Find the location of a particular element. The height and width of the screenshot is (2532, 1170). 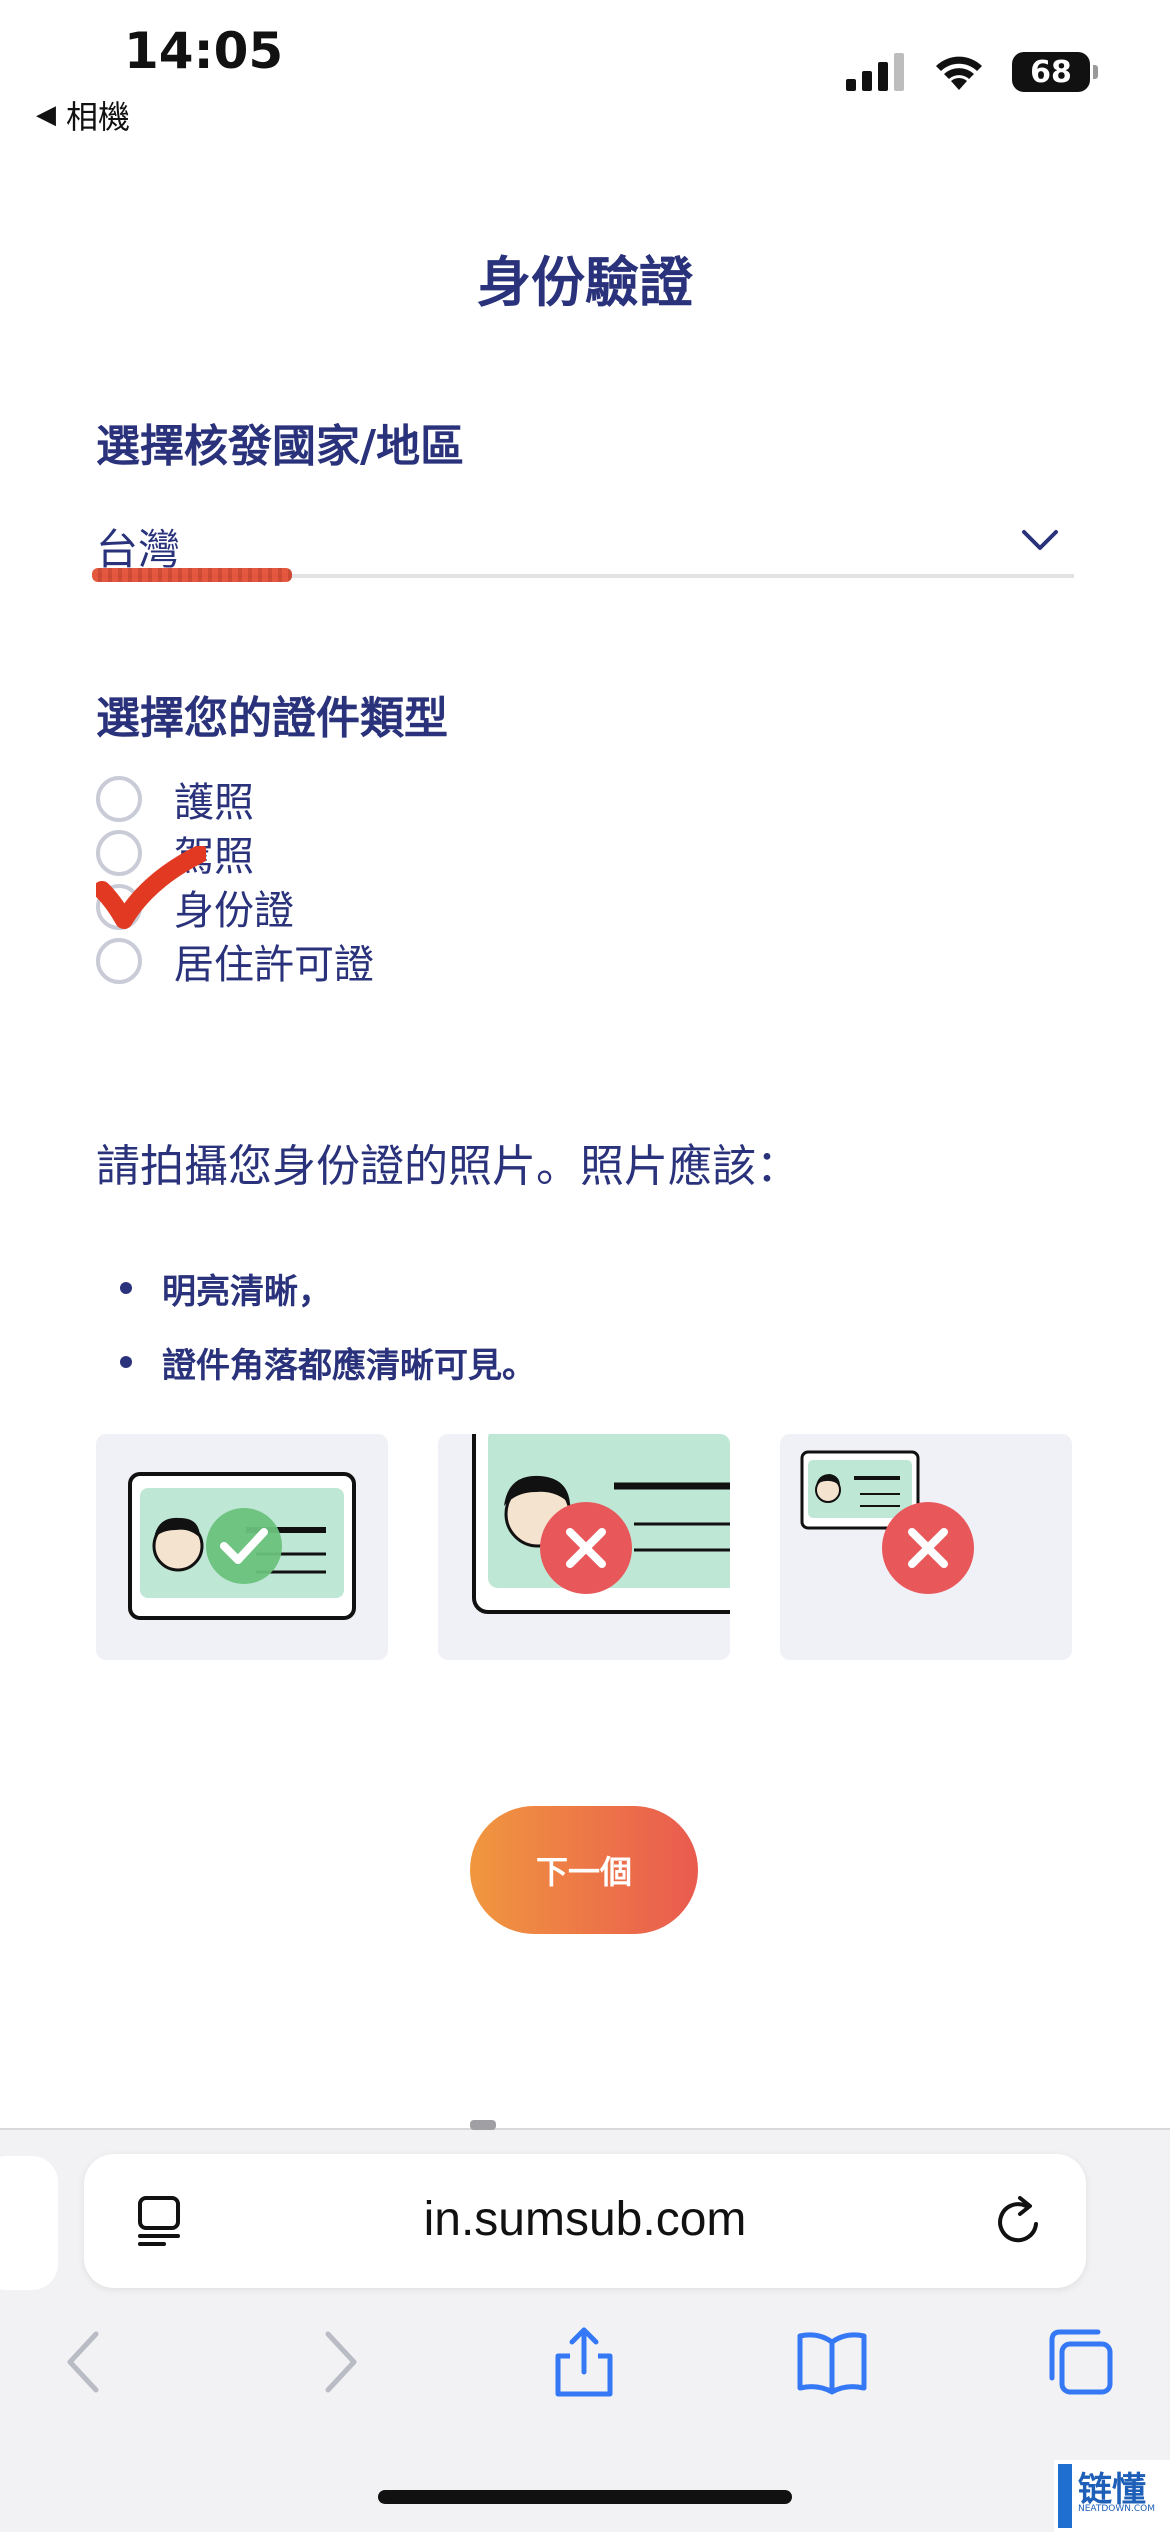

next-button: 下一個 is located at coordinates (584, 1870).